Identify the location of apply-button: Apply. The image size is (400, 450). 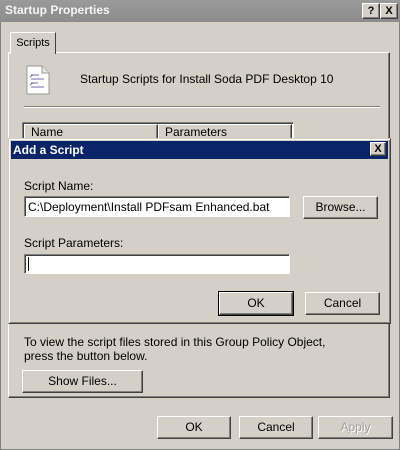
(355, 427).